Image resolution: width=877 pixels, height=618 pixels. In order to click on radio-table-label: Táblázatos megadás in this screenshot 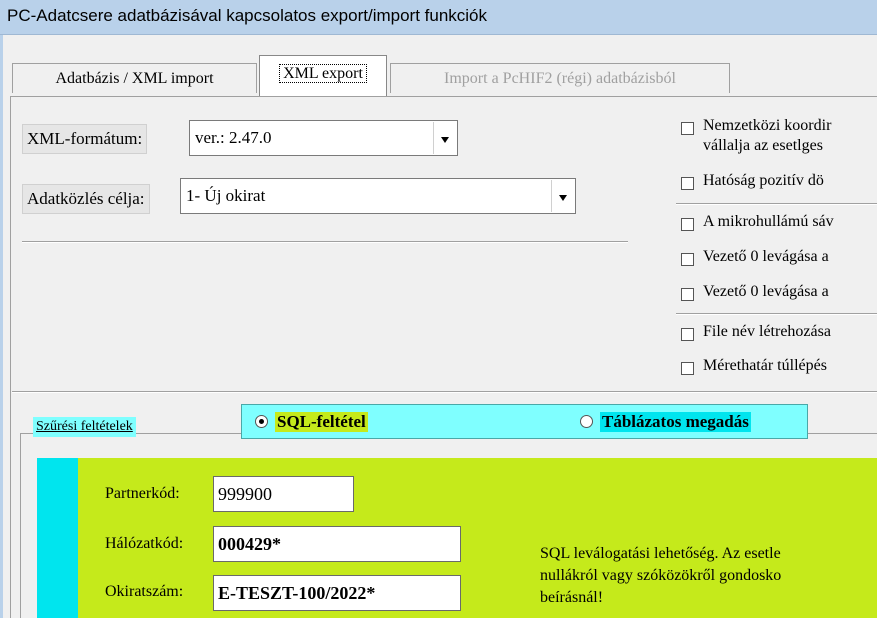, I will do `click(675, 422)`.